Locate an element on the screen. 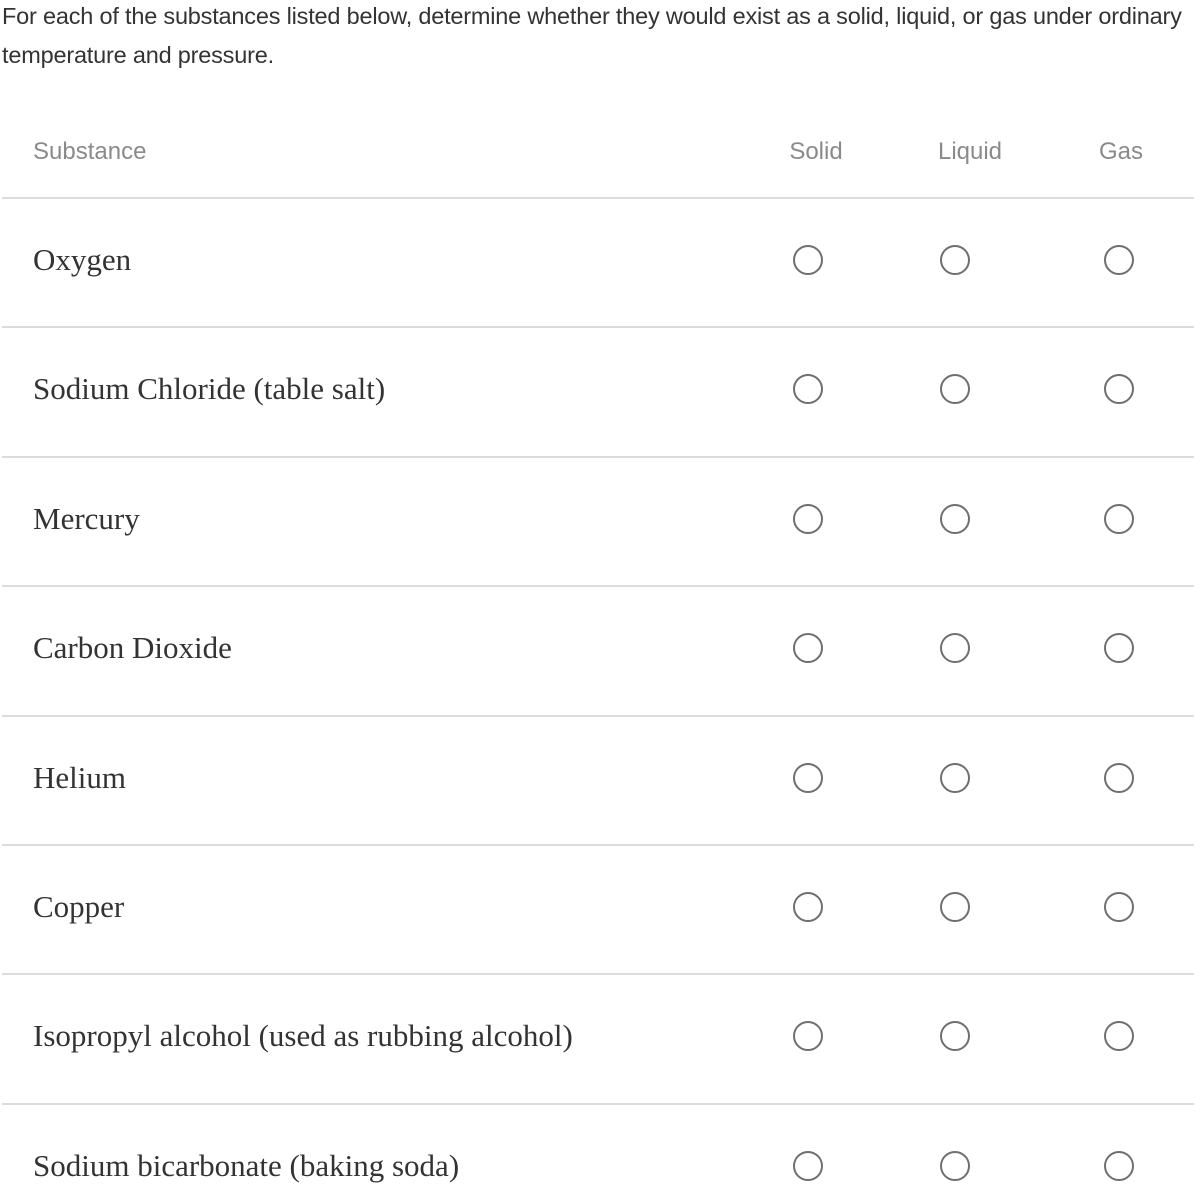 The height and width of the screenshot is (1190, 1200). column-header-liquid: Liquid is located at coordinates (970, 151).